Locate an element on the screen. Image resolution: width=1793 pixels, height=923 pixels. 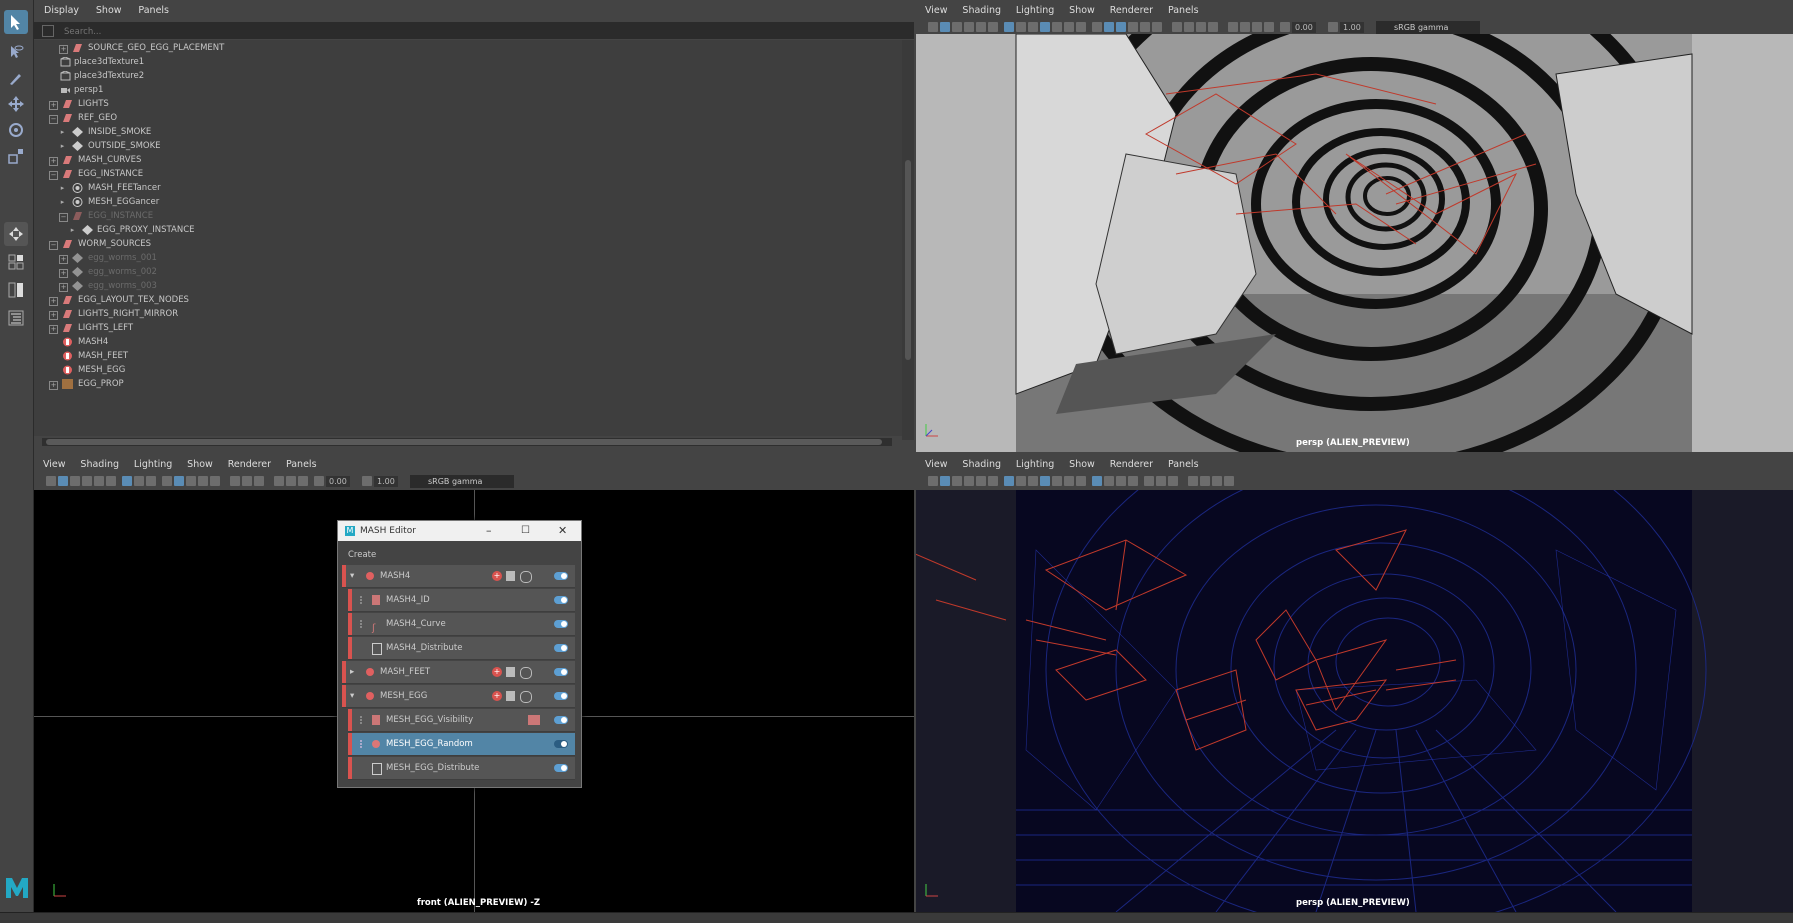
mash-node-row: MASH4_Distribute is located at coordinates (461, 648).